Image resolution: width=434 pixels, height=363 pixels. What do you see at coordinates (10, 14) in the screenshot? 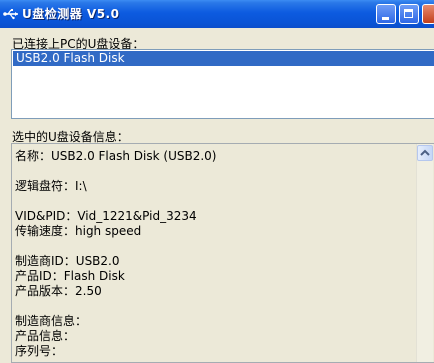
I see `usb-icon` at bounding box center [10, 14].